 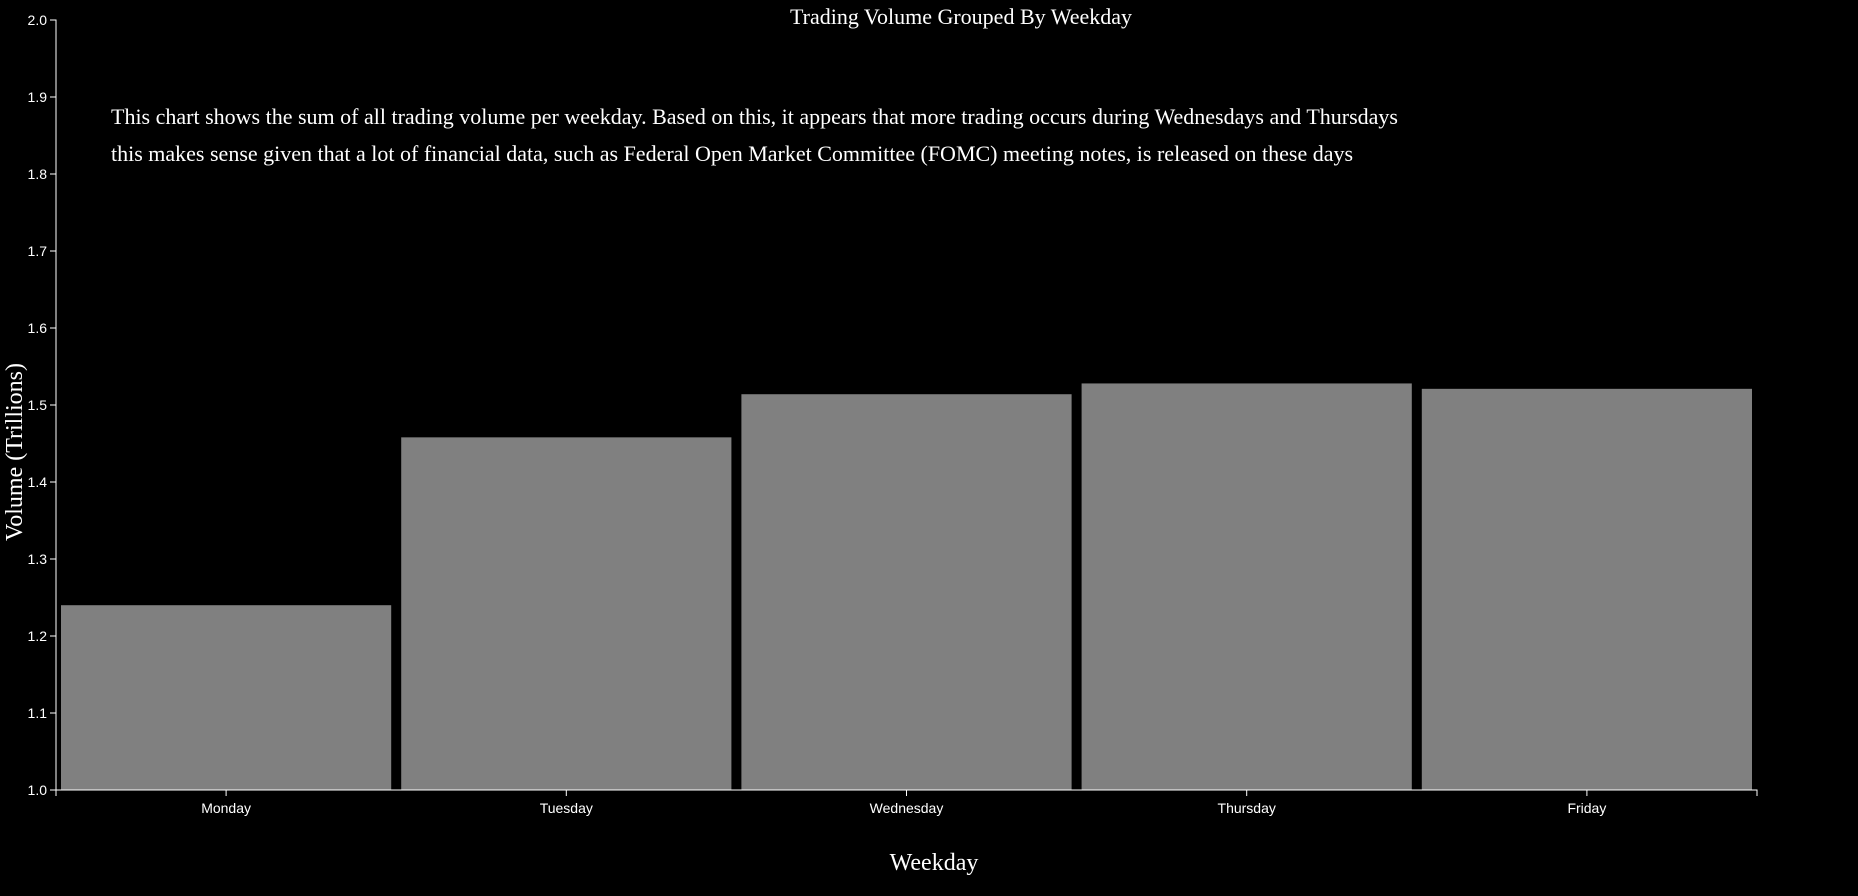 What do you see at coordinates (1586, 589) in the screenshot?
I see `bar-friday` at bounding box center [1586, 589].